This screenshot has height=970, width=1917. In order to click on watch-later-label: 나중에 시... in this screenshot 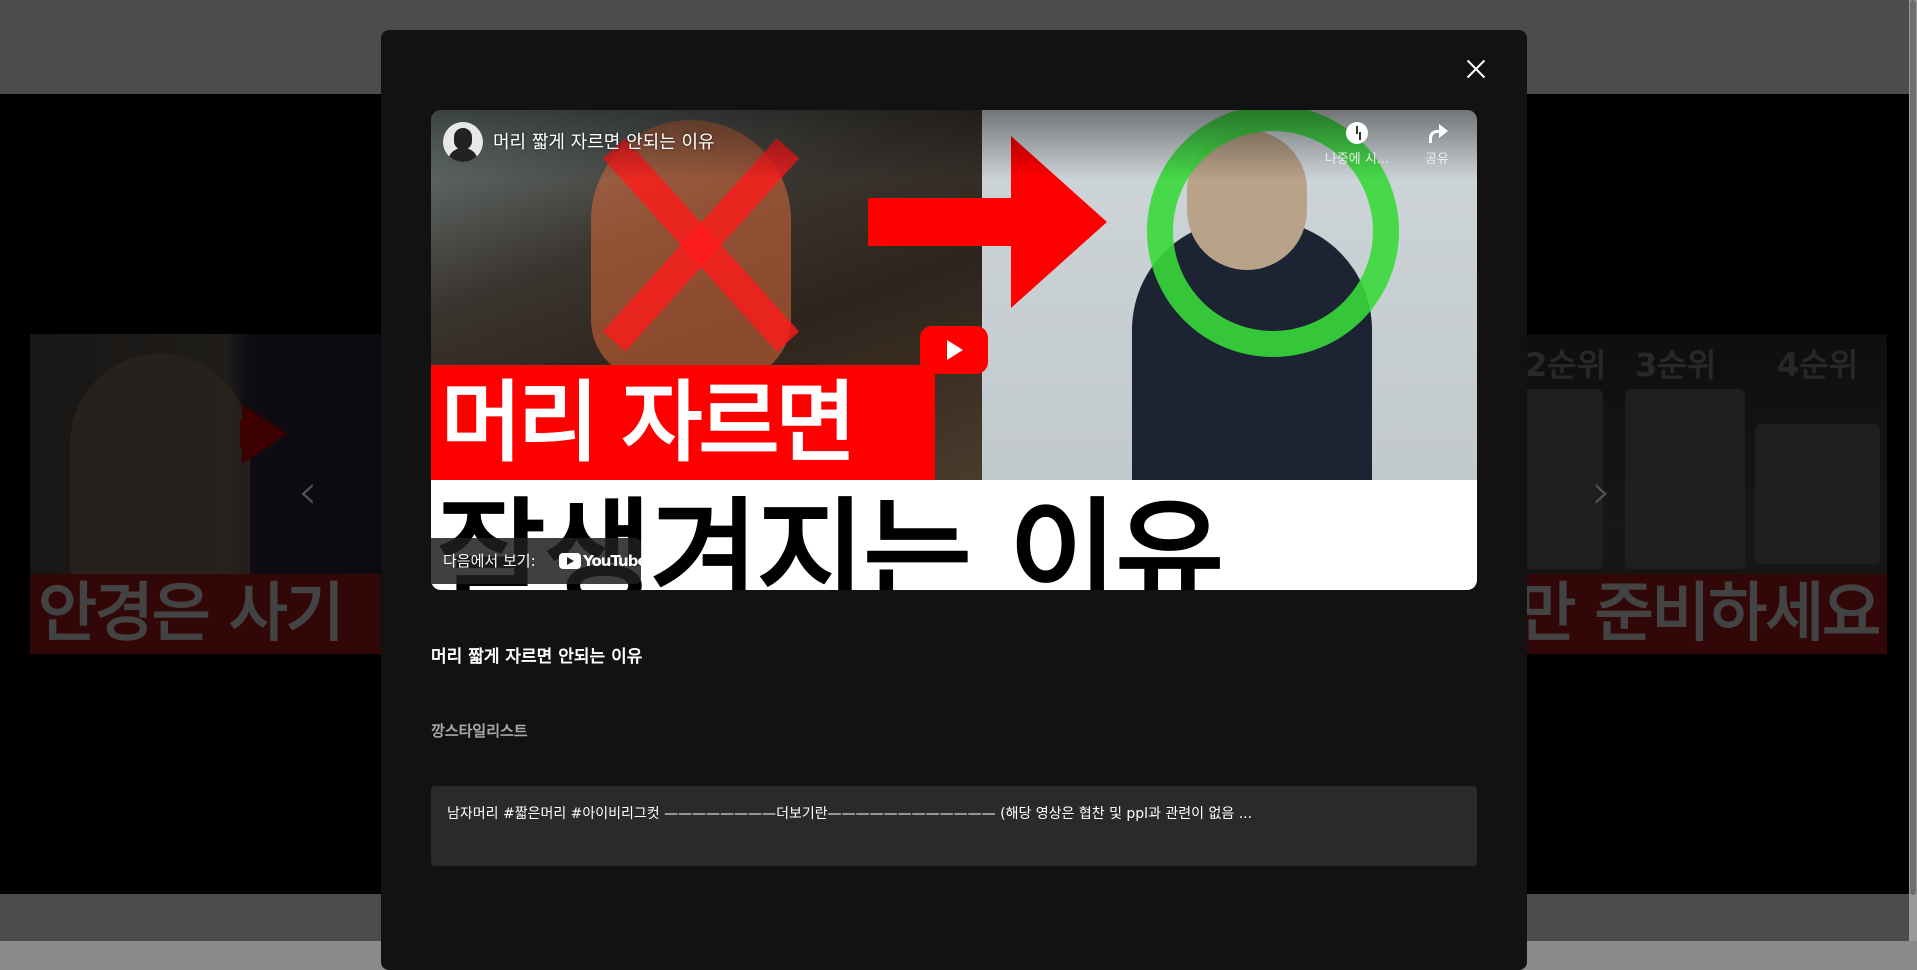, I will do `click(1357, 159)`.